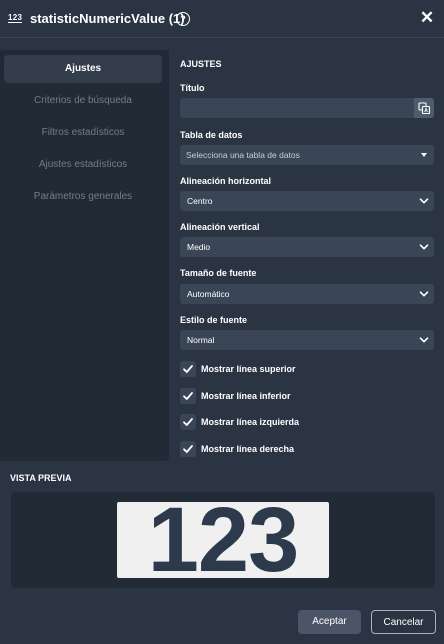  Describe the element at coordinates (199, 247) in the screenshot. I see `v-align-value: Medio` at that location.